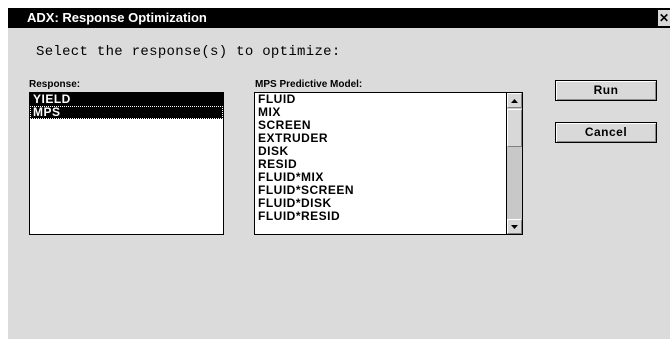 The width and height of the screenshot is (670, 339). I want to click on cancel-button: Cancel, so click(606, 132).